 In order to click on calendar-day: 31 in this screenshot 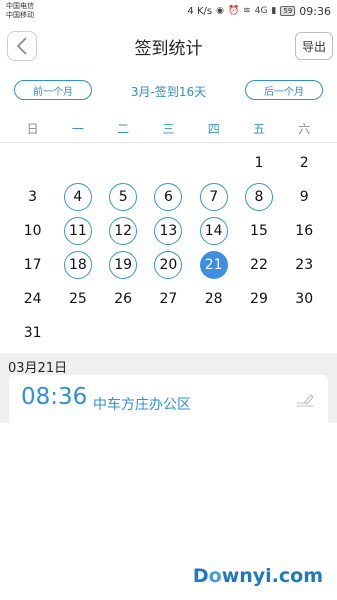, I will do `click(33, 333)`.